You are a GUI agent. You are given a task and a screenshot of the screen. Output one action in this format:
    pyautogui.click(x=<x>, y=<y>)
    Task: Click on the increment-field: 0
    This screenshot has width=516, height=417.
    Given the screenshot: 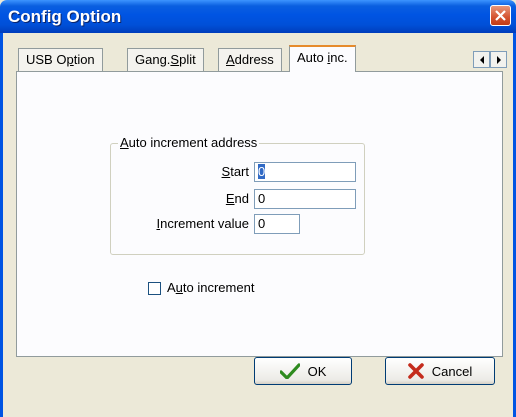 What is the action you would take?
    pyautogui.click(x=277, y=224)
    